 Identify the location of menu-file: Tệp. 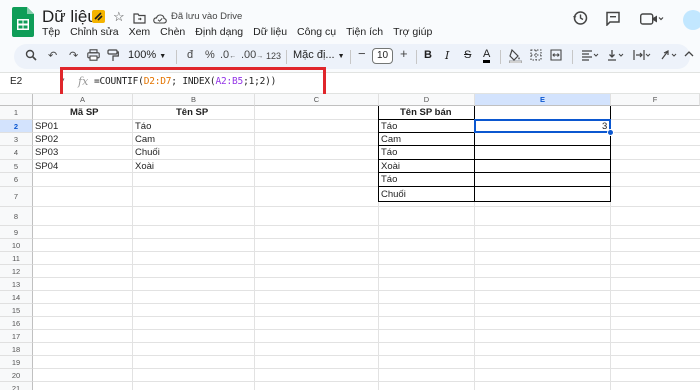
(51, 32).